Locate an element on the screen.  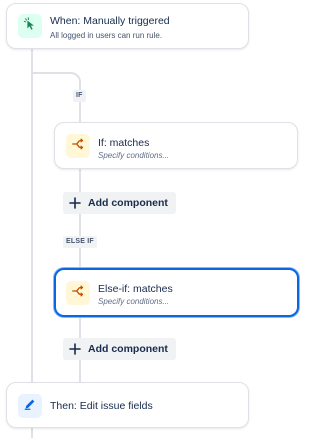
else-if-condition-title: Else-if: matches is located at coordinates (135, 289).